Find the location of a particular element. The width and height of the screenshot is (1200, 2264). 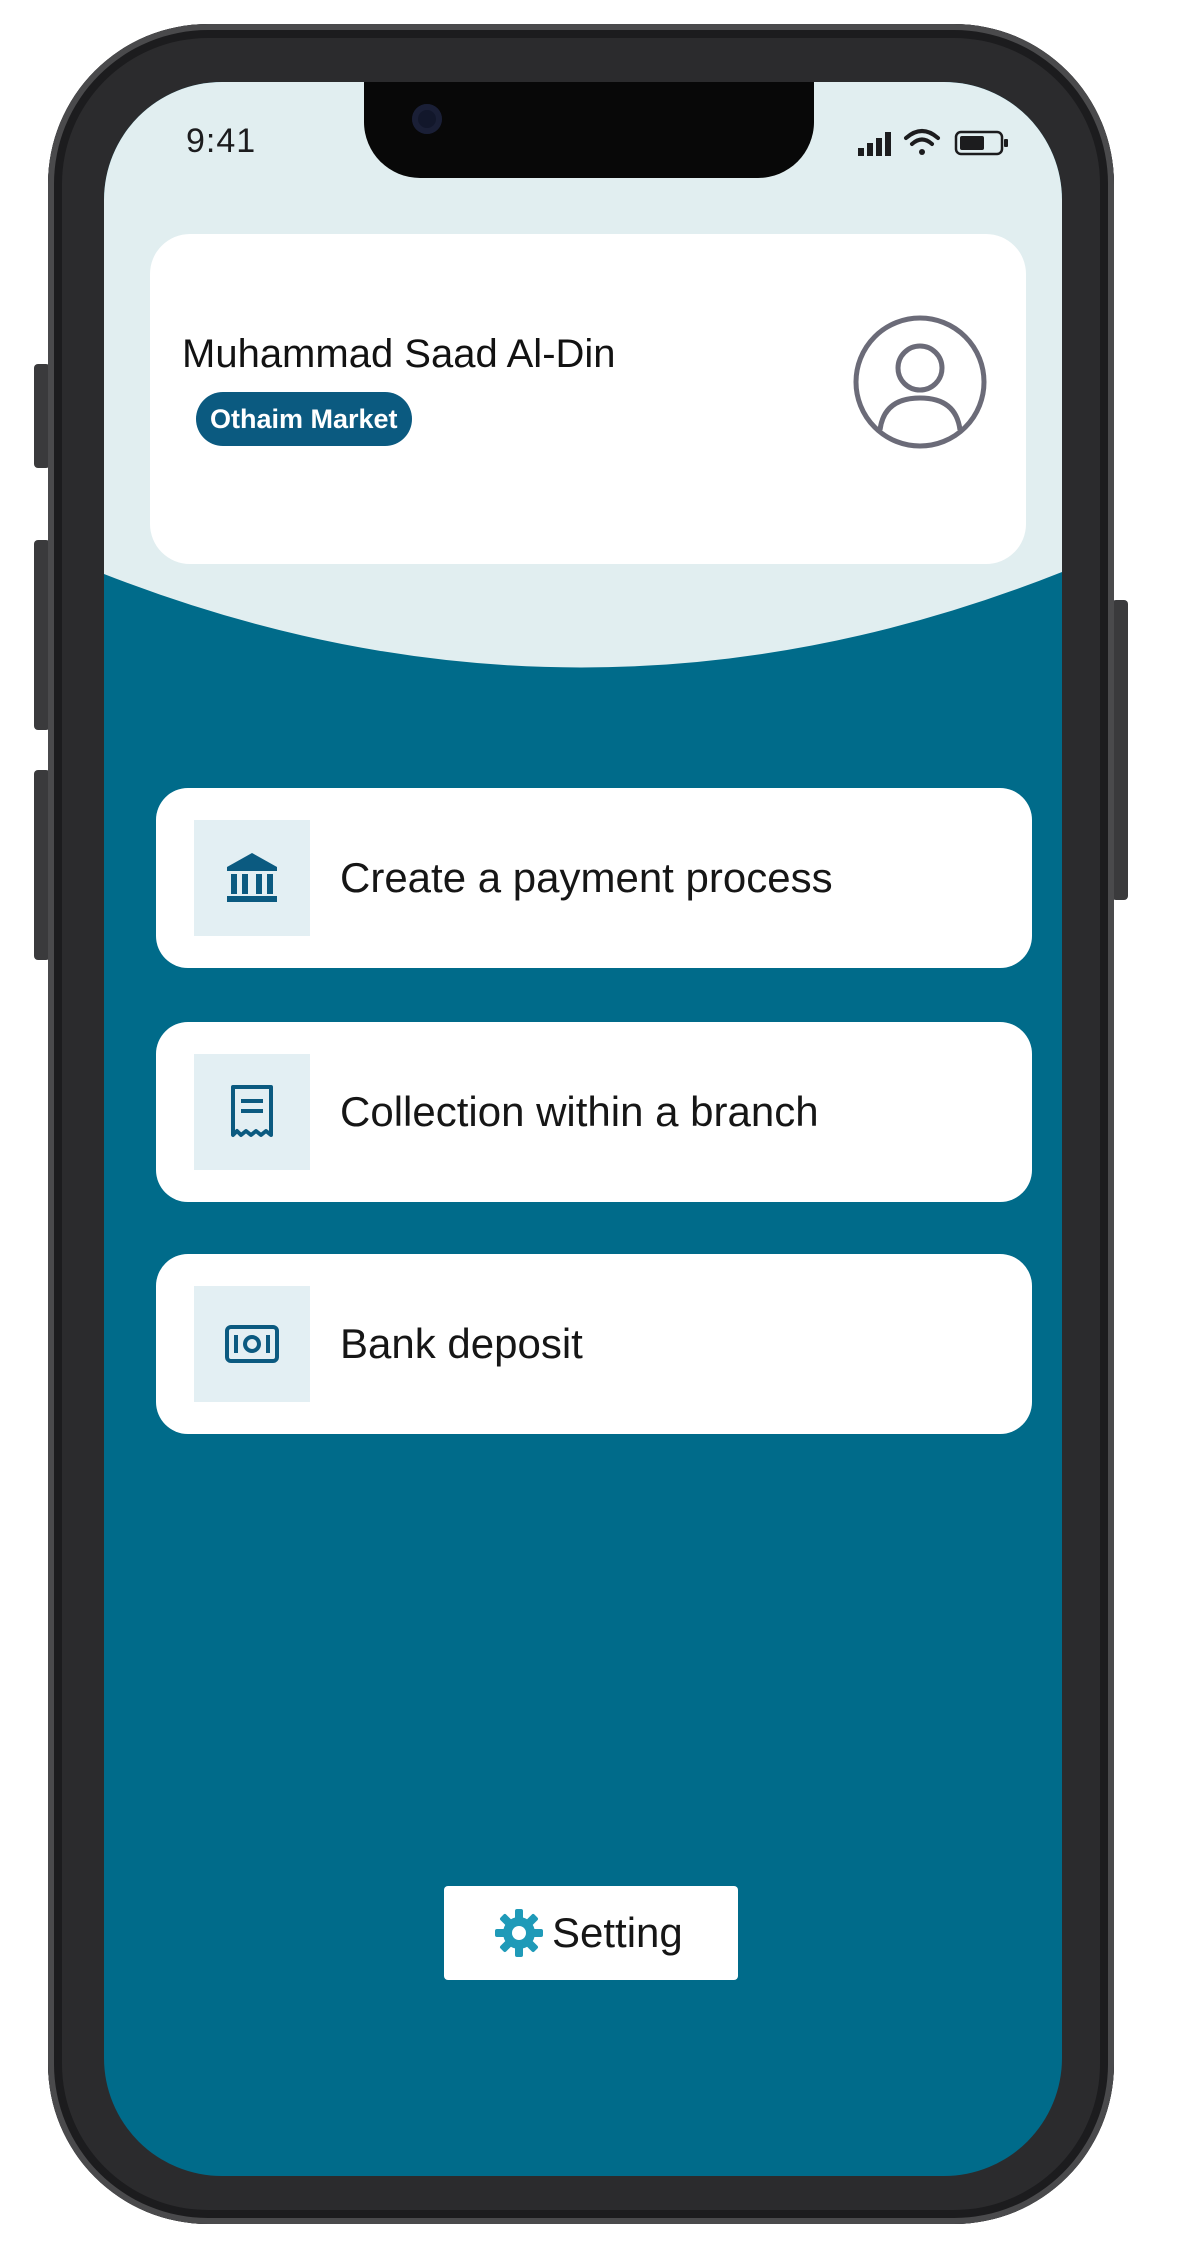

front-camera is located at coordinates (427, 119).